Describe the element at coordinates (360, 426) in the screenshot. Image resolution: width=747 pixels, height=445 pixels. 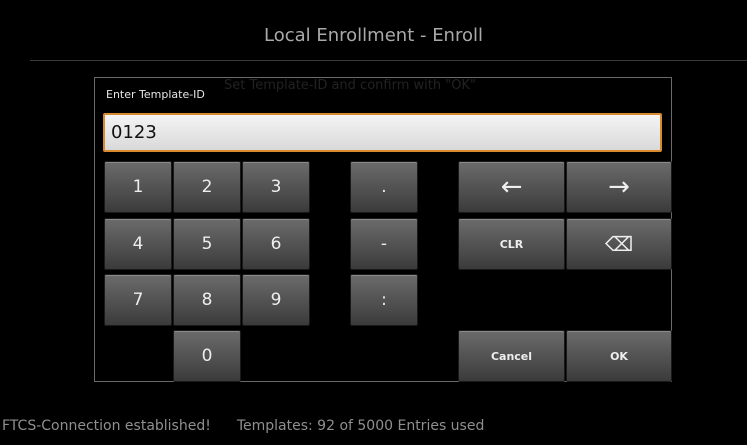
I see `template-usage: Templates: 92 of 5000 Entries used` at that location.